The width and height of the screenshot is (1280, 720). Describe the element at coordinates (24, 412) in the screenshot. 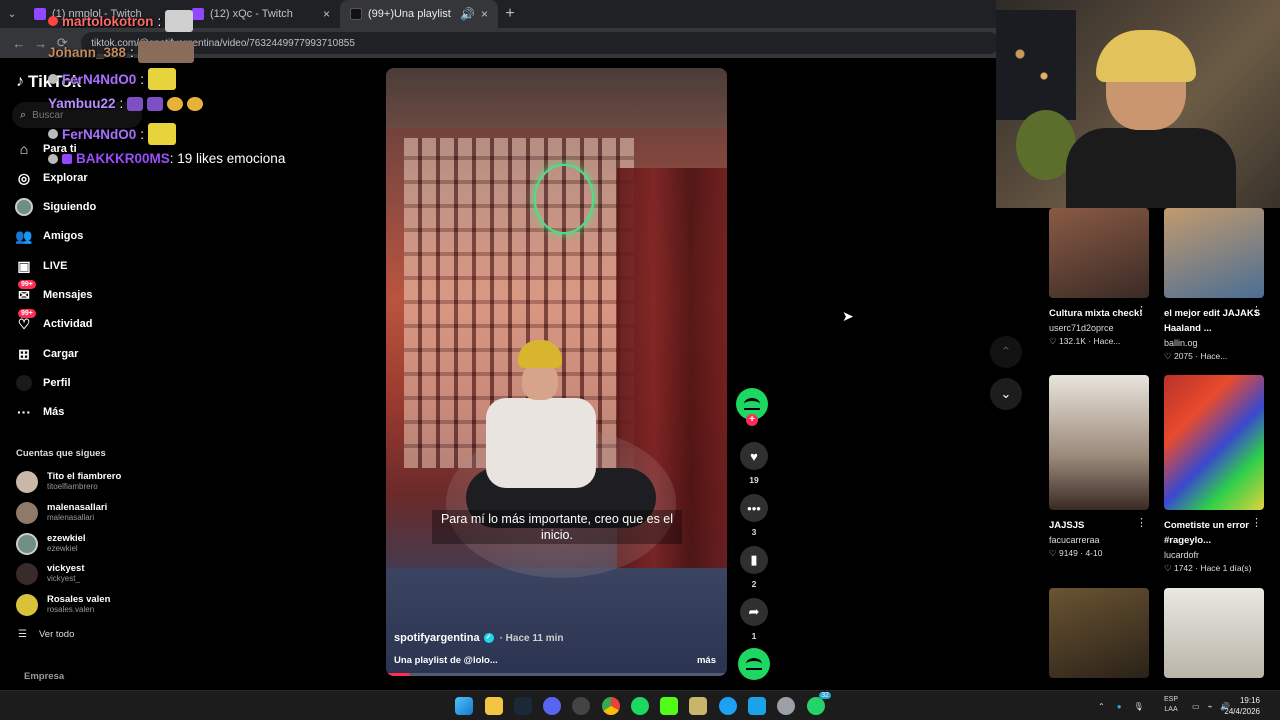

I see `more-icon: ···` at that location.